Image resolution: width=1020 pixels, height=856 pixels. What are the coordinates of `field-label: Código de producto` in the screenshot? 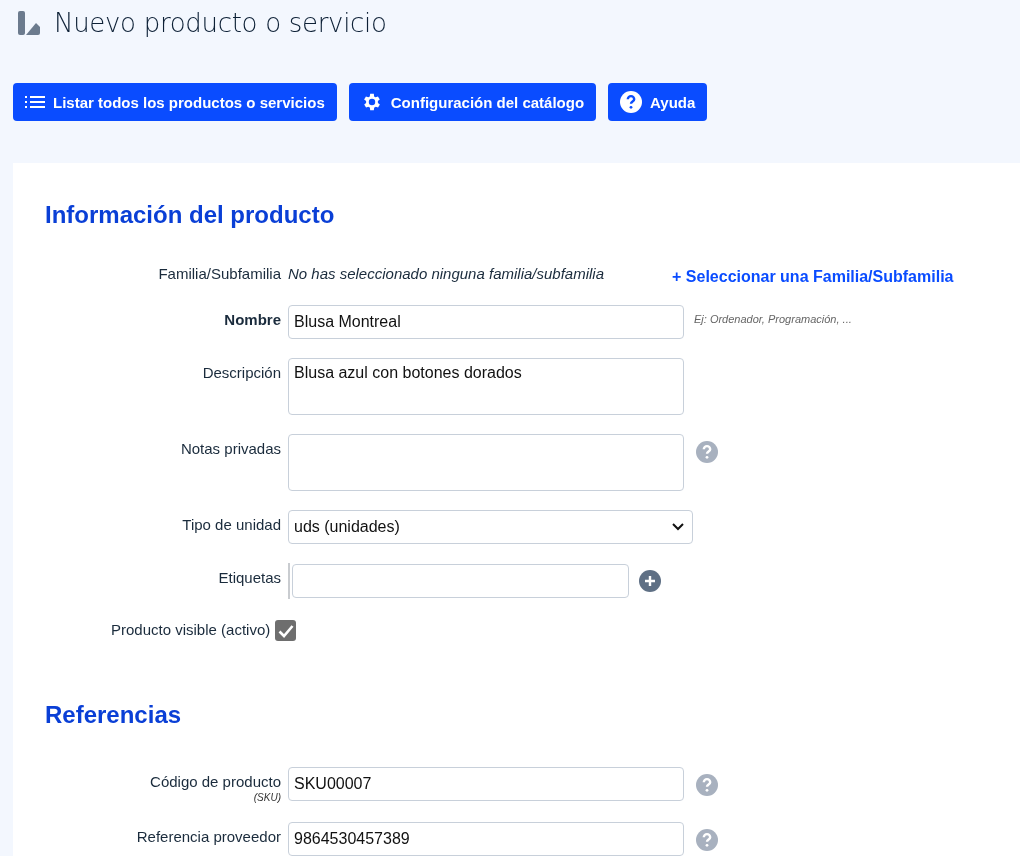 It's located at (215, 781).